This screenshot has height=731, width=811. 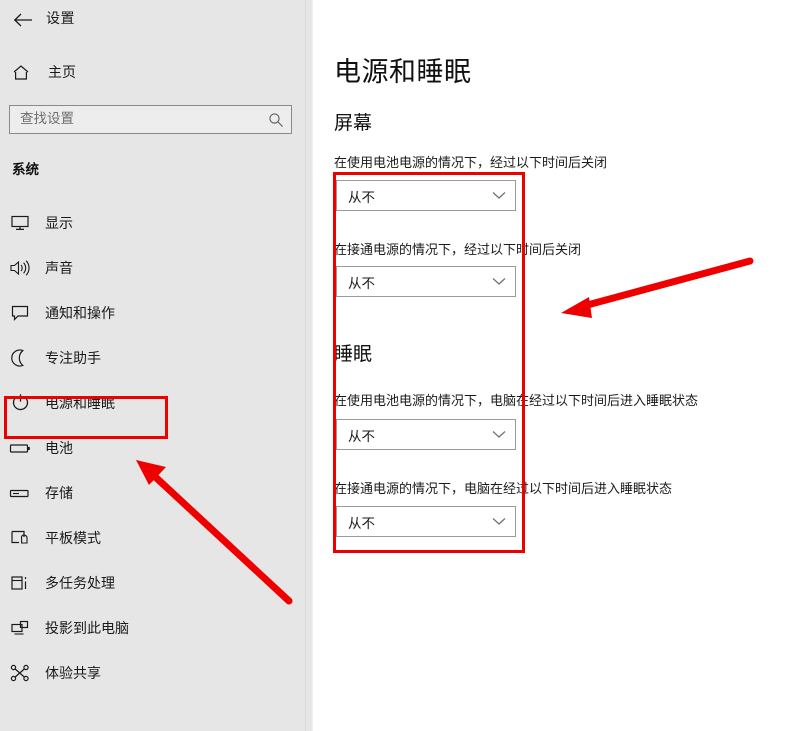 I want to click on dropdown-sleep-on-battery: 从不, so click(x=426, y=434).